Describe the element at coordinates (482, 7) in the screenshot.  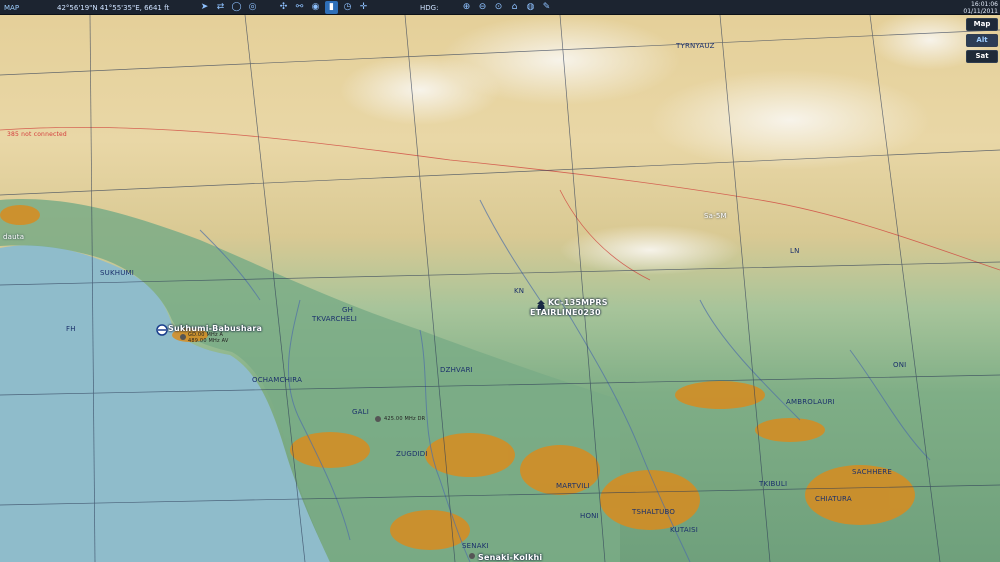
I see `zoom-out-icon: ⊖` at that location.